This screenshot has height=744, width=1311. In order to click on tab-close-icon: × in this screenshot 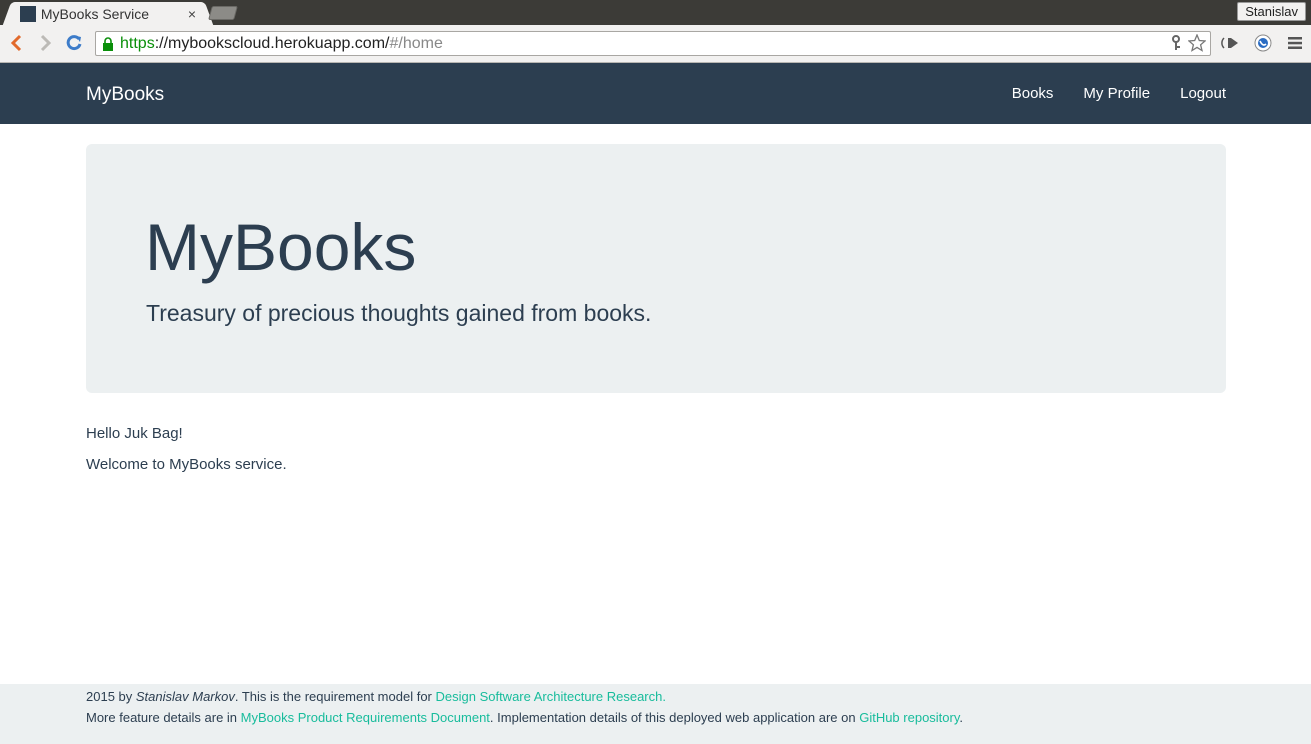, I will do `click(192, 14)`.